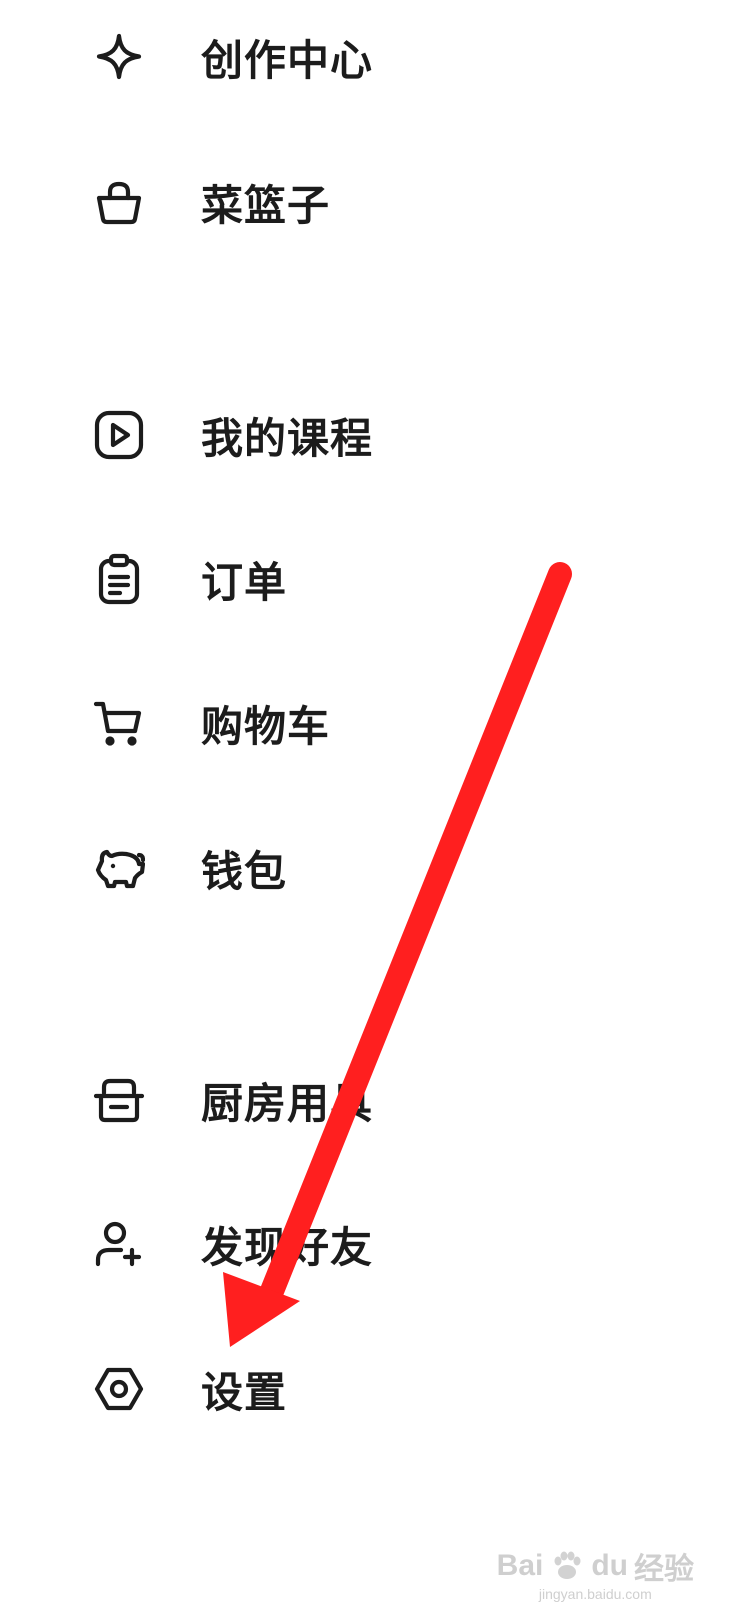 The height and width of the screenshot is (1624, 734). Describe the element at coordinates (266, 726) in the screenshot. I see `menu-item-label: 购物车` at that location.